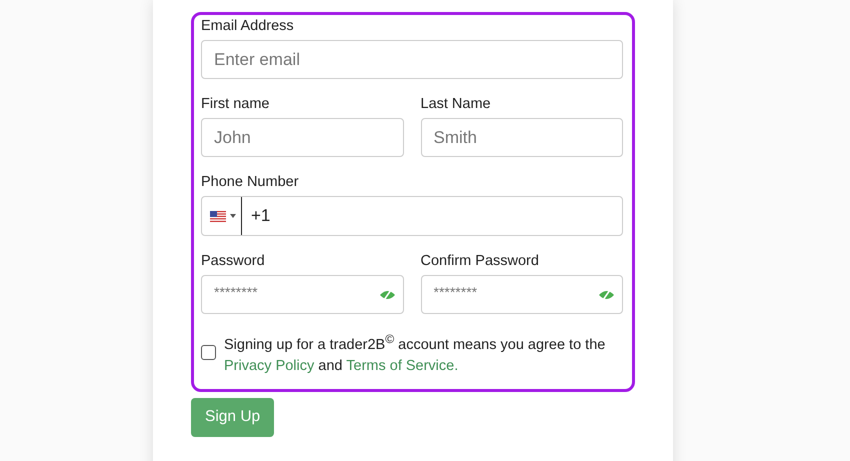 The width and height of the screenshot is (850, 461). I want to click on email-field: Enter email, so click(412, 59).